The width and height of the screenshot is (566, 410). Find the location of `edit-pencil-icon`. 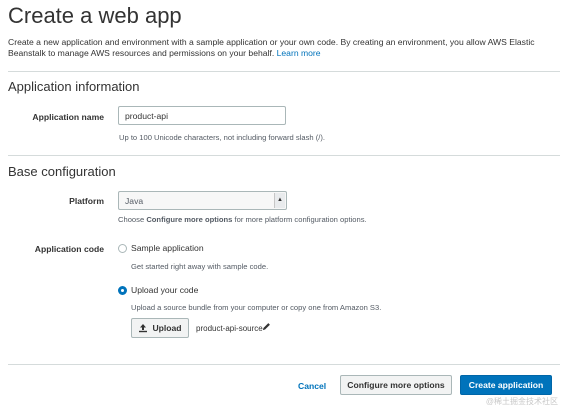

edit-pencil-icon is located at coordinates (266, 326).